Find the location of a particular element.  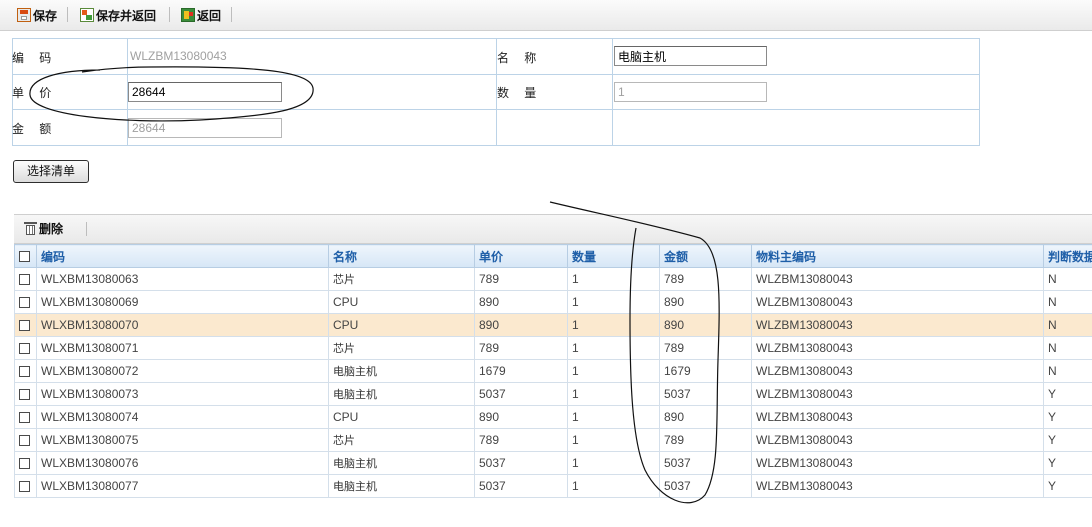

name-input is located at coordinates (690, 56).